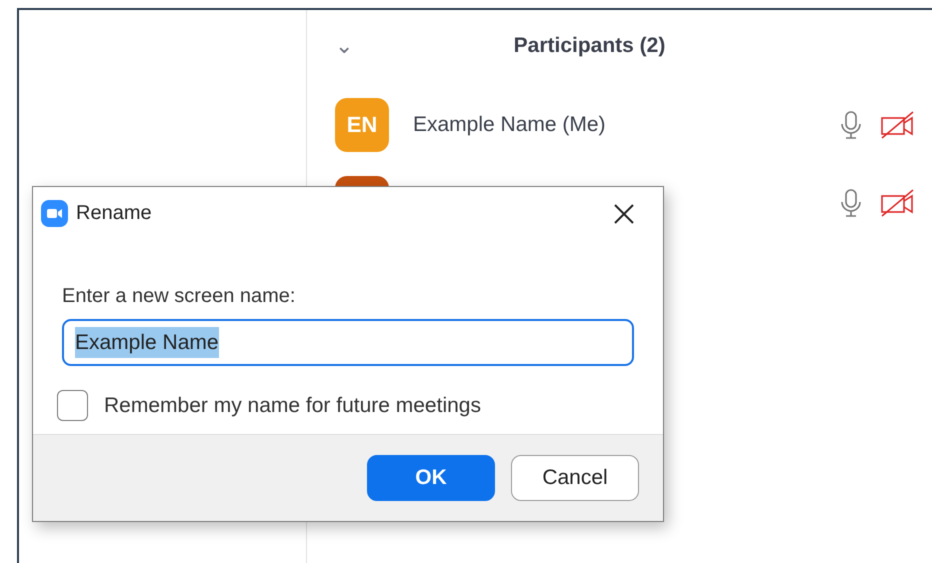 The image size is (932, 563). I want to click on participant-name: Example Name (Me), so click(509, 125).